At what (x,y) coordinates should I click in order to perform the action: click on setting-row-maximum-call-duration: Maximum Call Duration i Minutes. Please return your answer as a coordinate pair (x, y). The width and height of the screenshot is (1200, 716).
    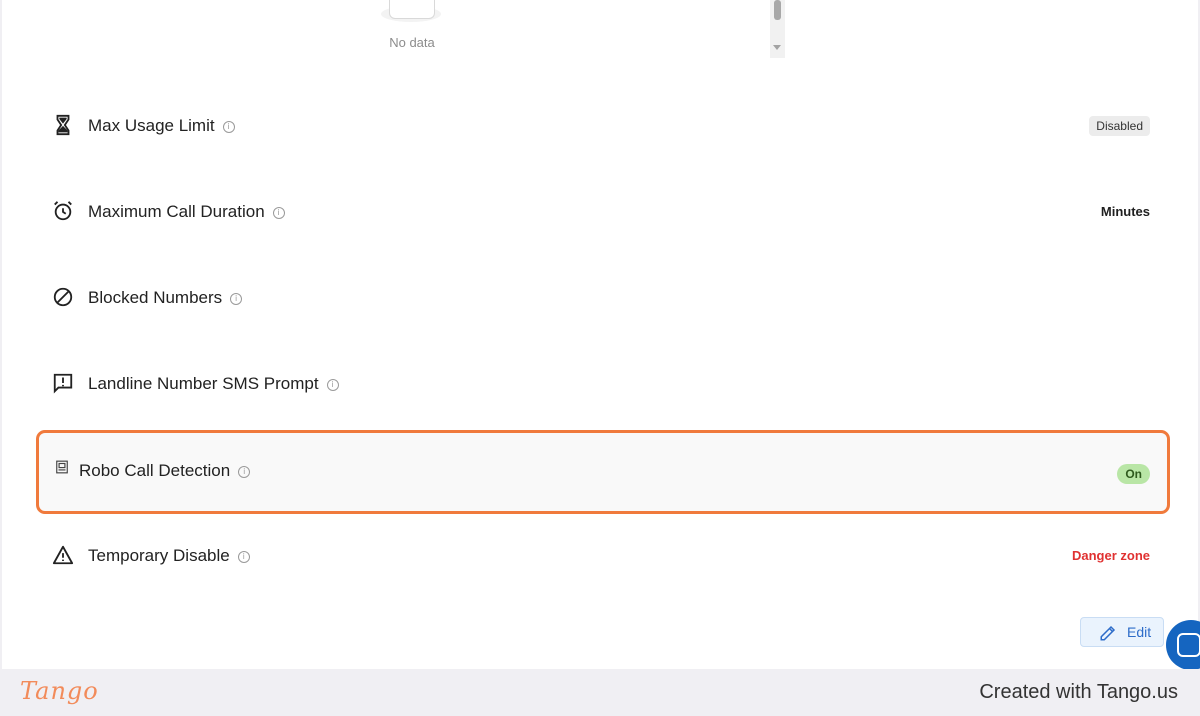
    Looking at the image, I should click on (603, 212).